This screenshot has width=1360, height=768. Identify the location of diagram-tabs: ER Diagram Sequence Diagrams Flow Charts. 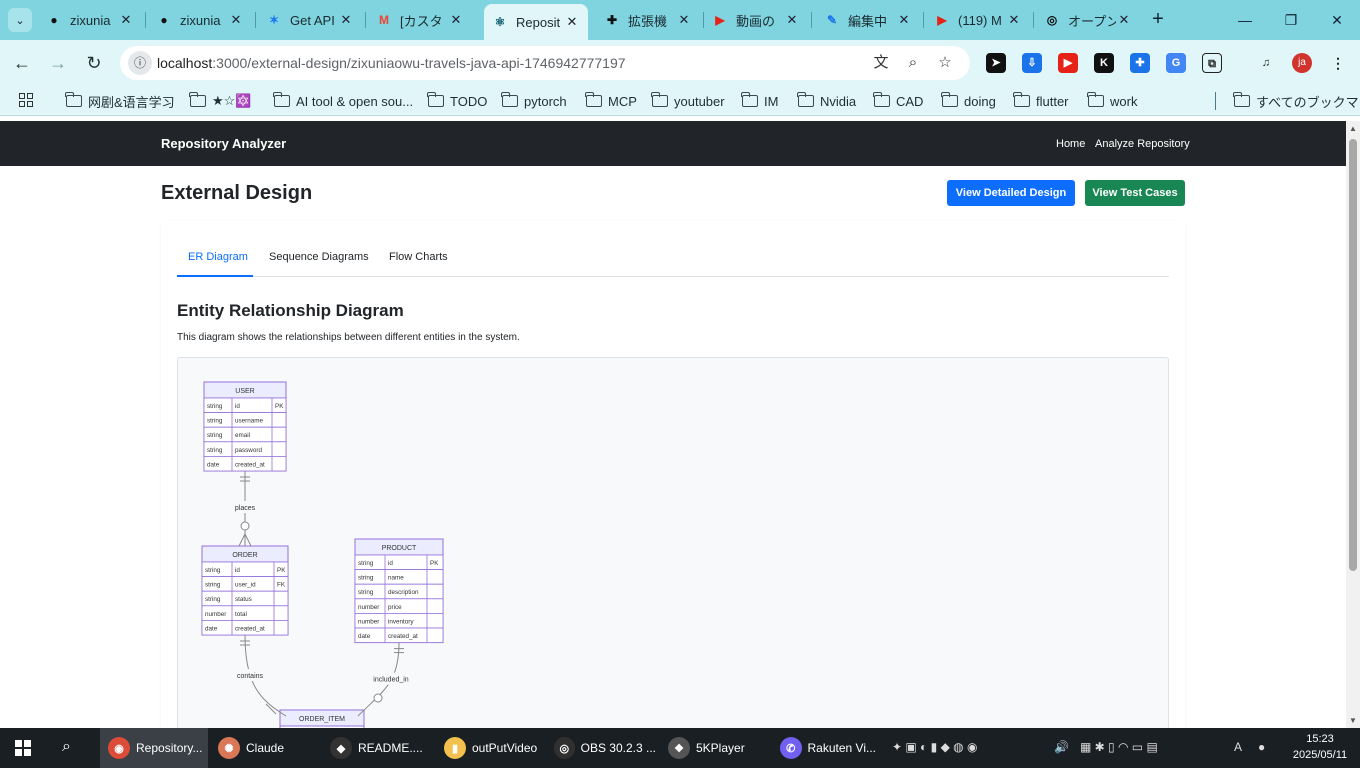
(673, 249).